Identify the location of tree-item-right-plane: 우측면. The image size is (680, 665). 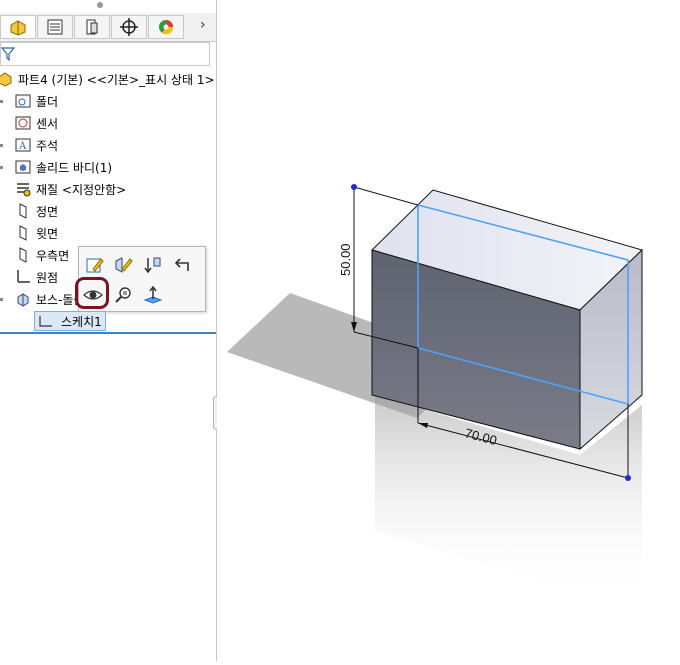
(41, 255).